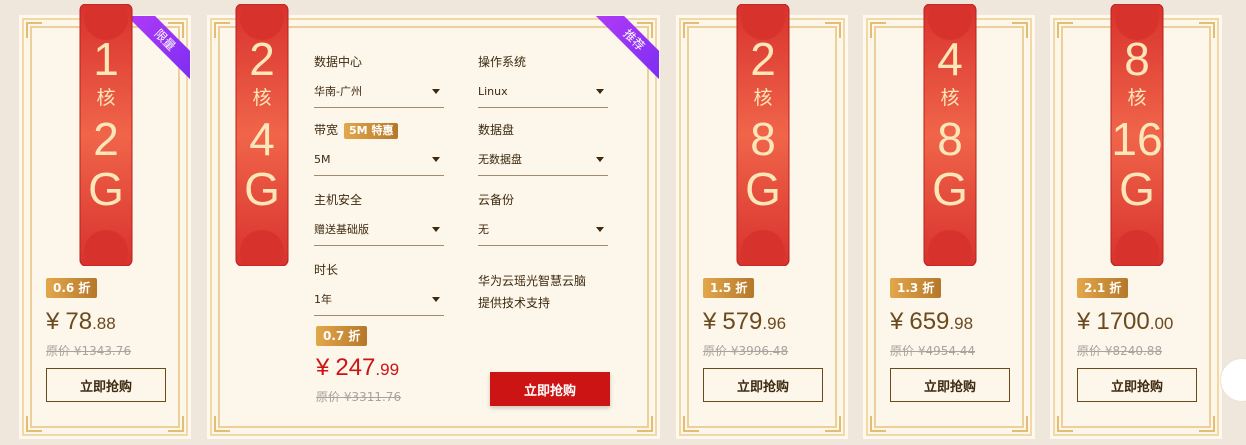  Describe the element at coordinates (358, 367) in the screenshot. I see `price: ¥247.99` at that location.